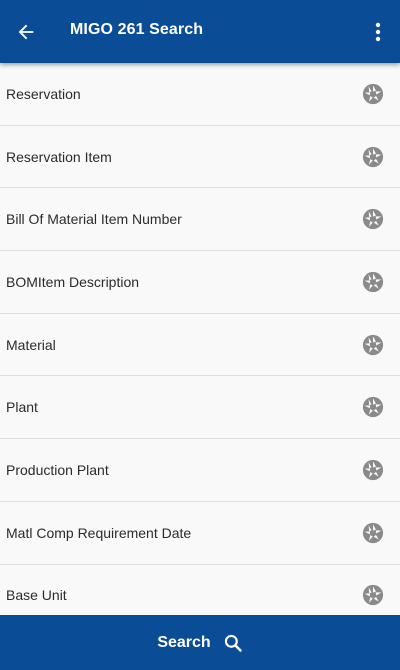  Describe the element at coordinates (184, 642) in the screenshot. I see `search-button-label: Search` at that location.